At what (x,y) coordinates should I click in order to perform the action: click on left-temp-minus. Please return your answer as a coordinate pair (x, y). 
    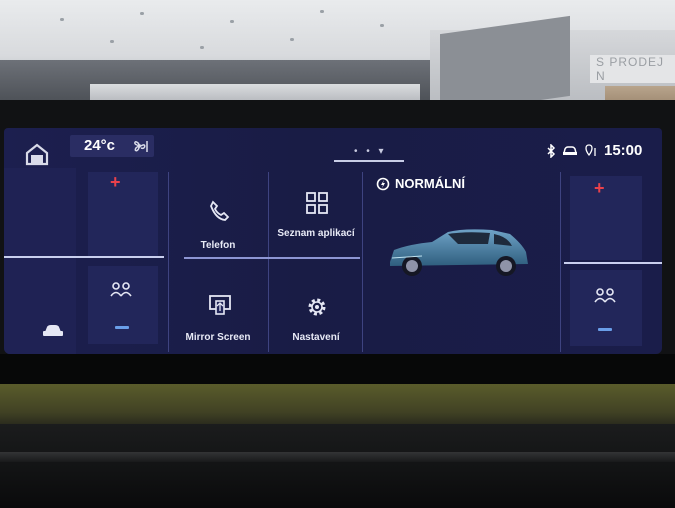
    Looking at the image, I should click on (122, 327).